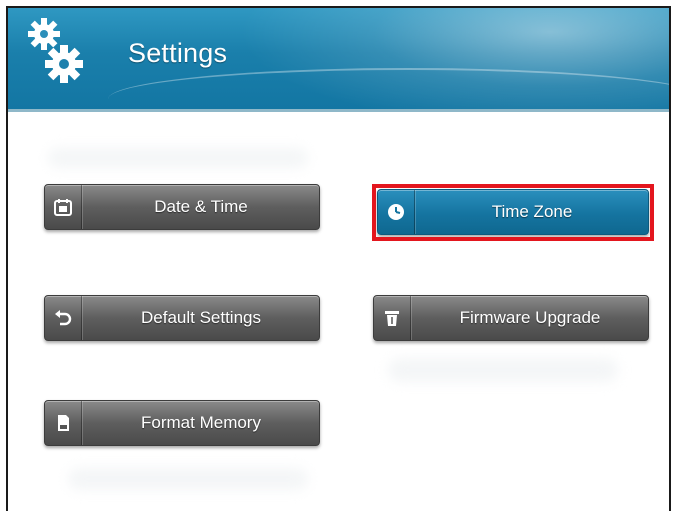 The width and height of the screenshot is (675, 511). I want to click on calendar-icon, so click(63, 207).